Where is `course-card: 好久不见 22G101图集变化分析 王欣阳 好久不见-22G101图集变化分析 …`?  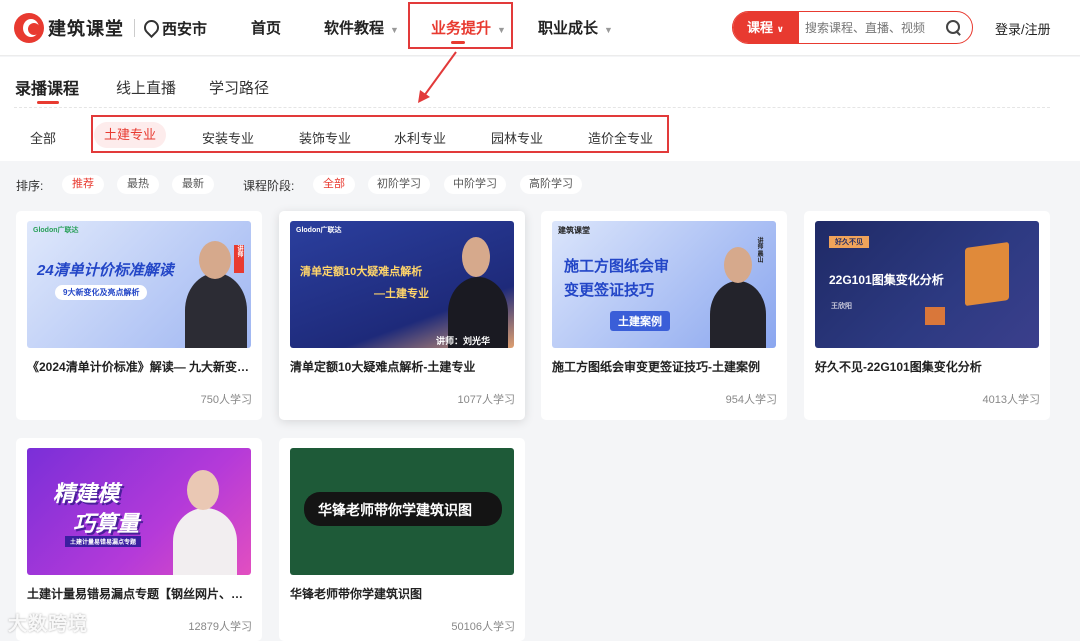
course-card: 好久不见 22G101图集变化分析 王欣阳 好久不见-22G101图集变化分析 … is located at coordinates (927, 315).